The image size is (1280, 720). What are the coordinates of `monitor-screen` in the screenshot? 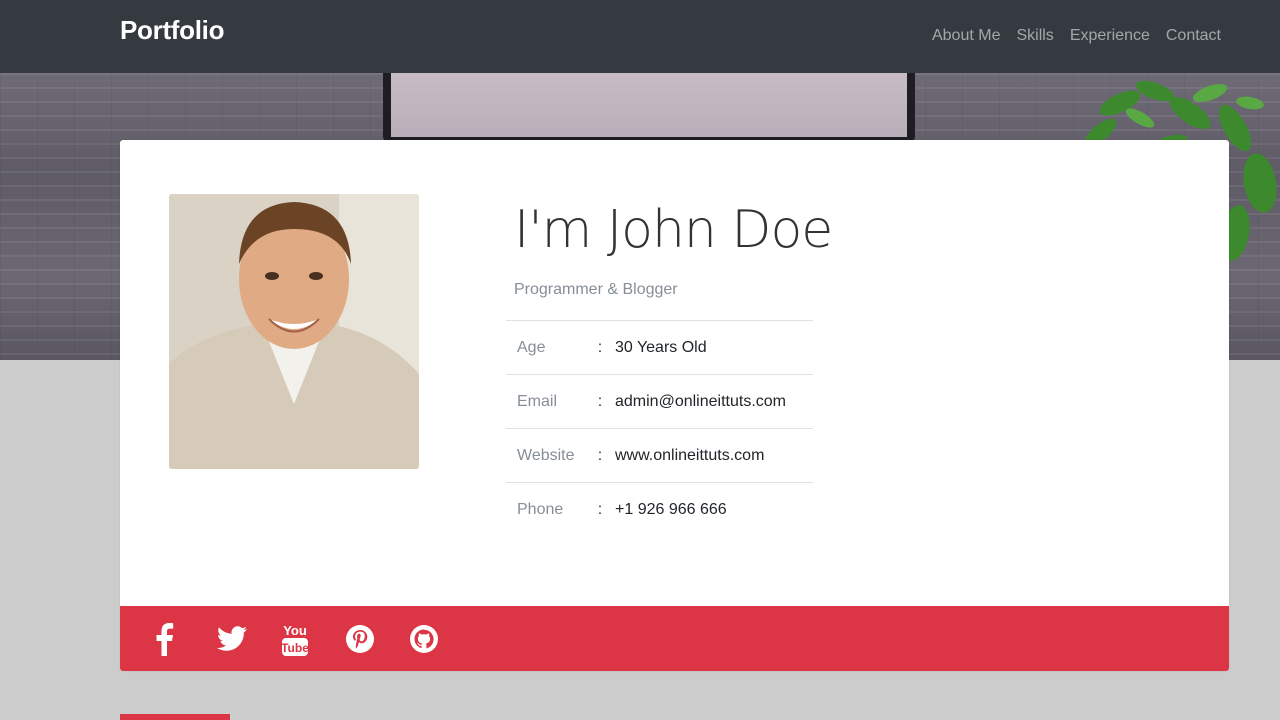 It's located at (649, 105).